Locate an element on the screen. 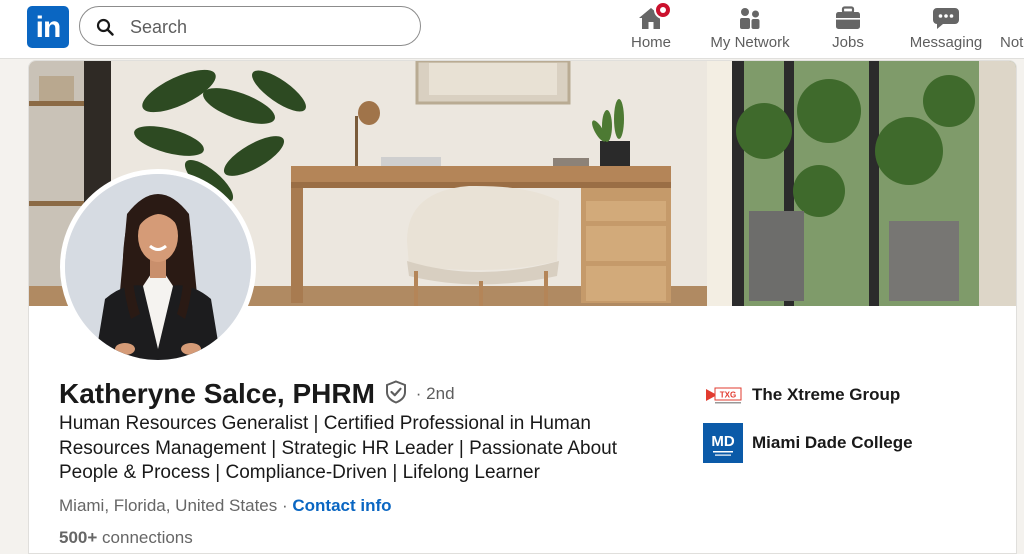 This screenshot has height=554, width=1024. nav-home-label: Home is located at coordinates (650, 42).